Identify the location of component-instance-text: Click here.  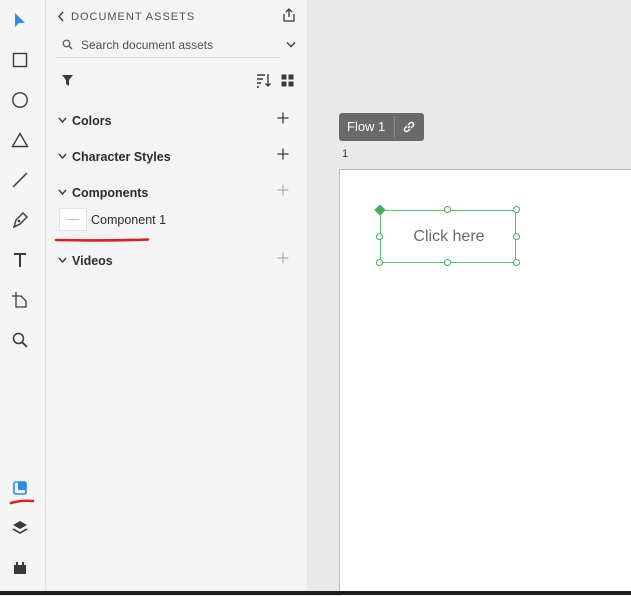
(449, 236).